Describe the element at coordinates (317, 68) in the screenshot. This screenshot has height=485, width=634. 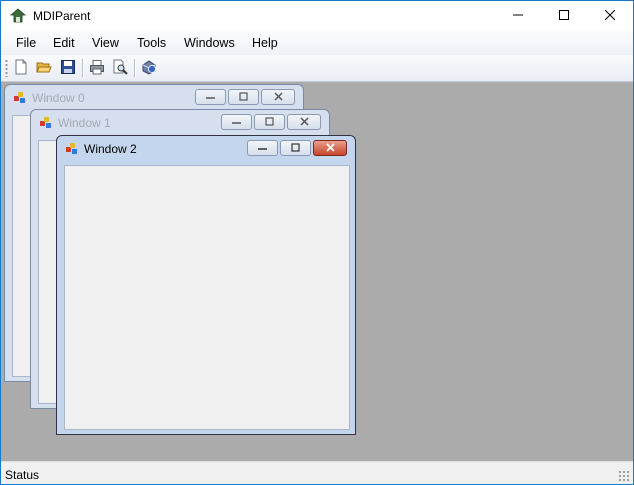
I see `toolbar` at that location.